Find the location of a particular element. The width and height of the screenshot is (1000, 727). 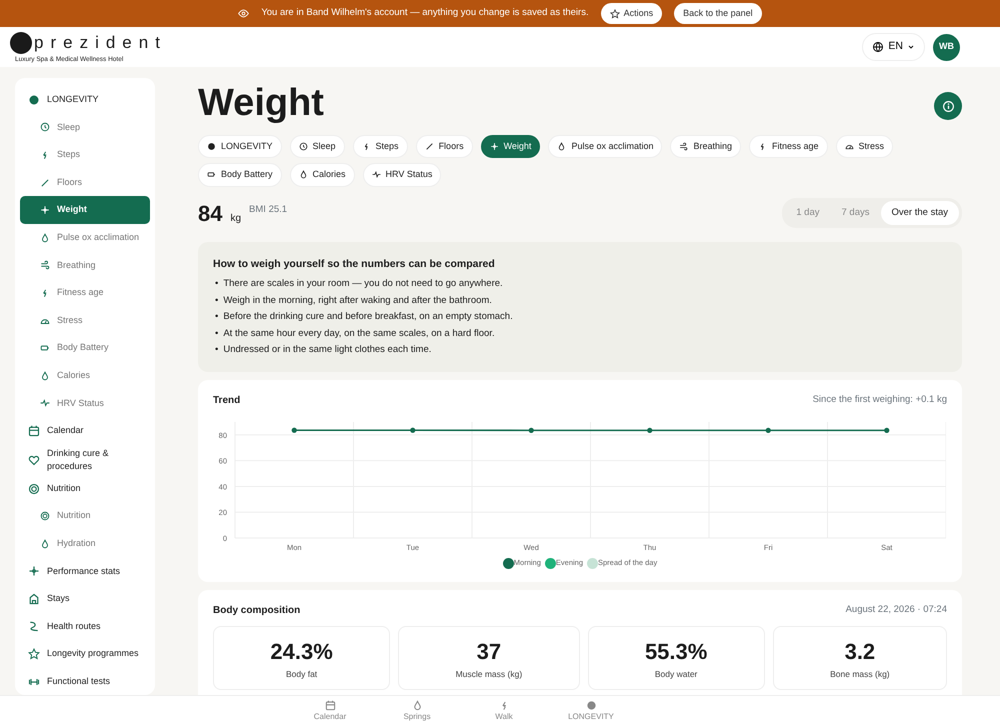

sidebar-item: Body Battery is located at coordinates (85, 348).